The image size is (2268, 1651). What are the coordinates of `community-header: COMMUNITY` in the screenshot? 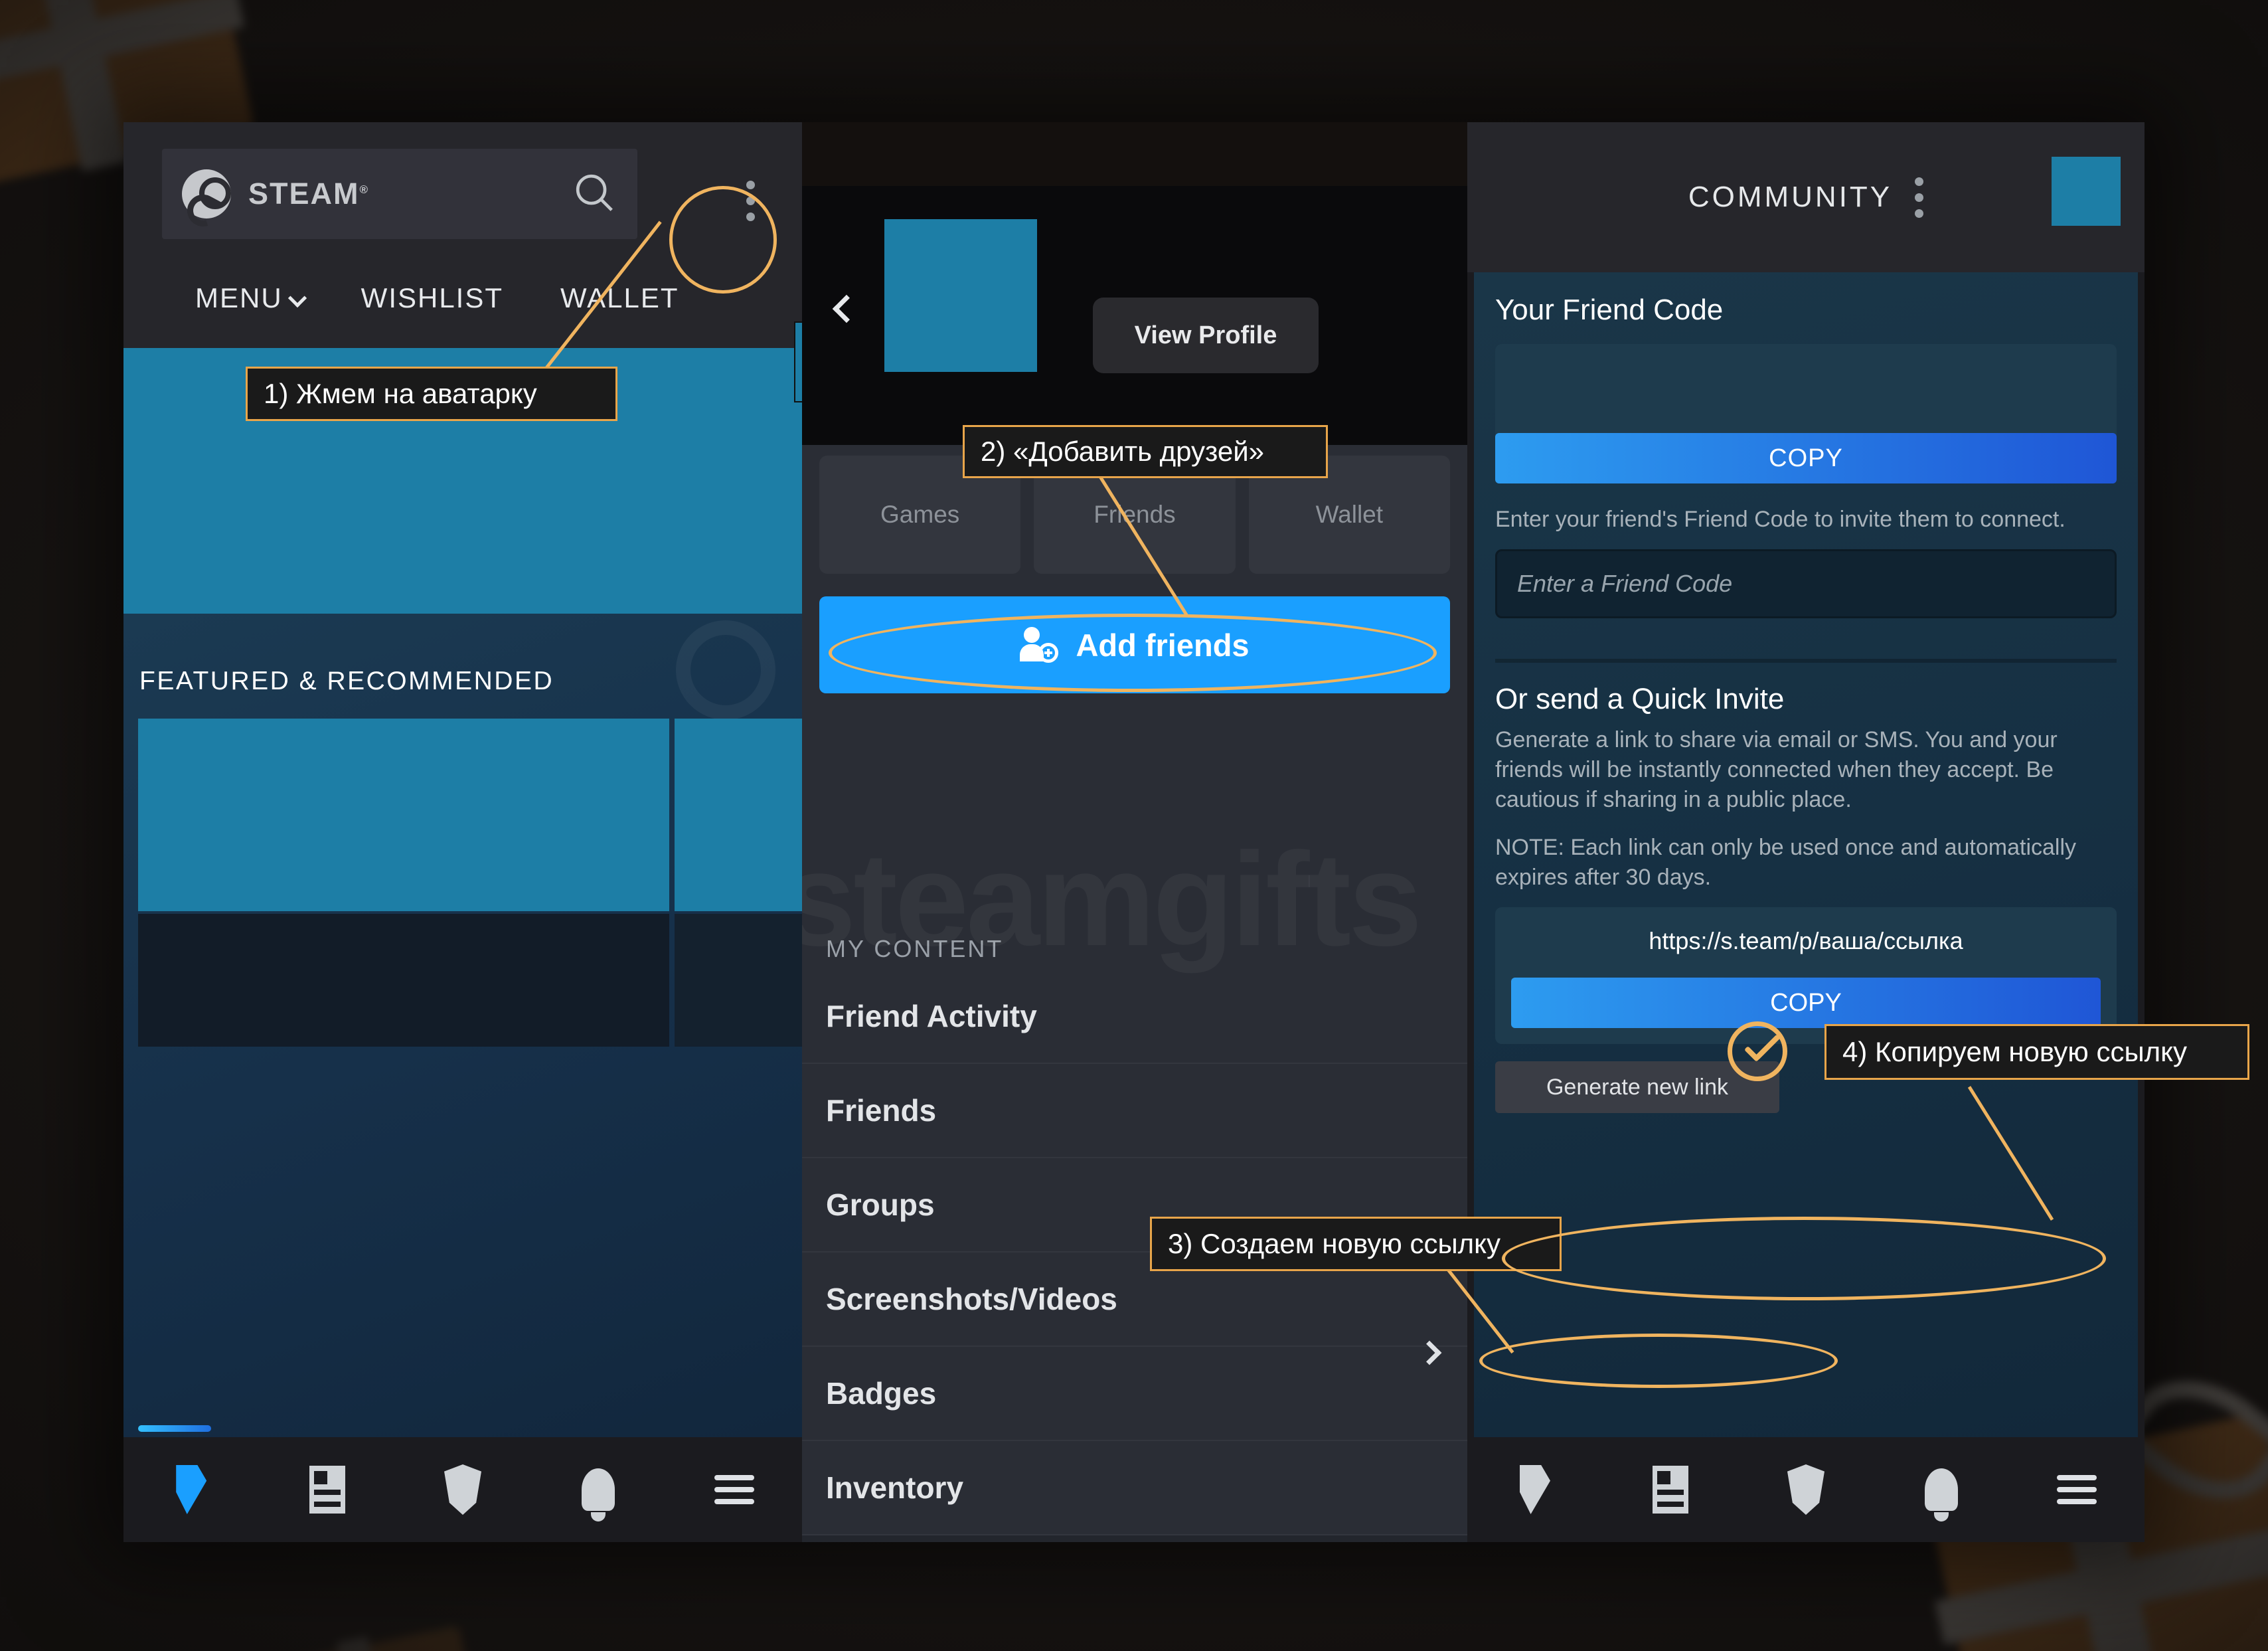 It's located at (1806, 197).